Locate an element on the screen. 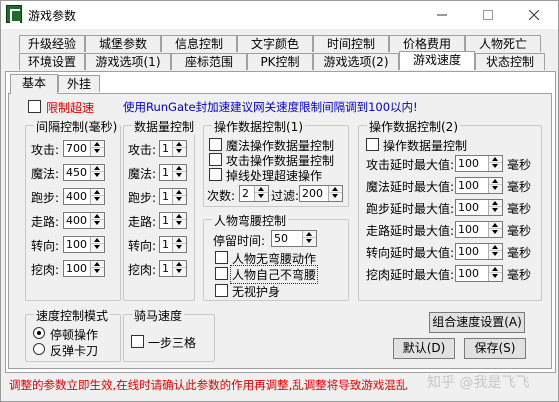 Image resolution: width=559 pixels, height=402 pixels. interval-run-stepper is located at coordinates (84, 196).